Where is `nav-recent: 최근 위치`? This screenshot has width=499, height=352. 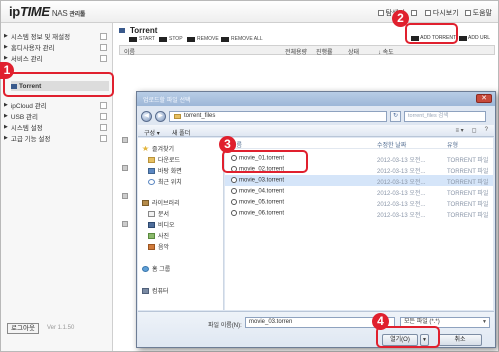
nav-recent: 최근 위치 is located at coordinates (165, 181).